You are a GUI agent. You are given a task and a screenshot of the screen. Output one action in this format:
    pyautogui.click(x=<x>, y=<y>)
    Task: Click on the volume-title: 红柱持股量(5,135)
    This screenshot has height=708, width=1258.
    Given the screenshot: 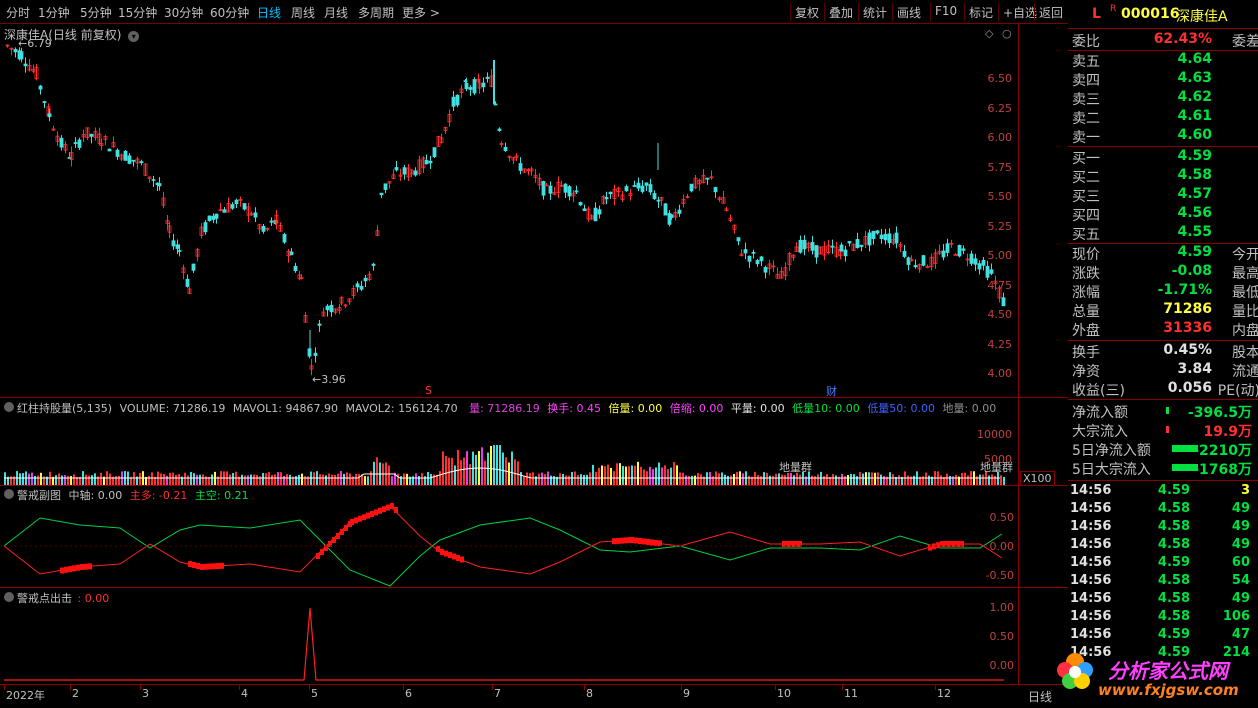 What is the action you would take?
    pyautogui.click(x=65, y=408)
    